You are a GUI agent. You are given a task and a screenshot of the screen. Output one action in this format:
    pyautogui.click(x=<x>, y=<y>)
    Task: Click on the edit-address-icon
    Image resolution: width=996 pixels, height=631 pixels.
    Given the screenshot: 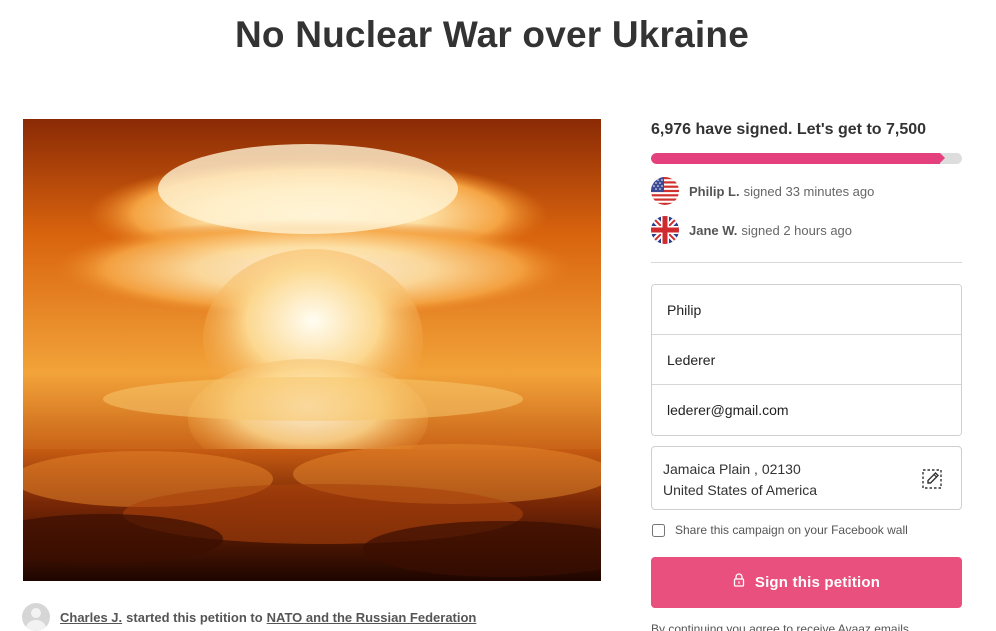 What is the action you would take?
    pyautogui.click(x=932, y=479)
    